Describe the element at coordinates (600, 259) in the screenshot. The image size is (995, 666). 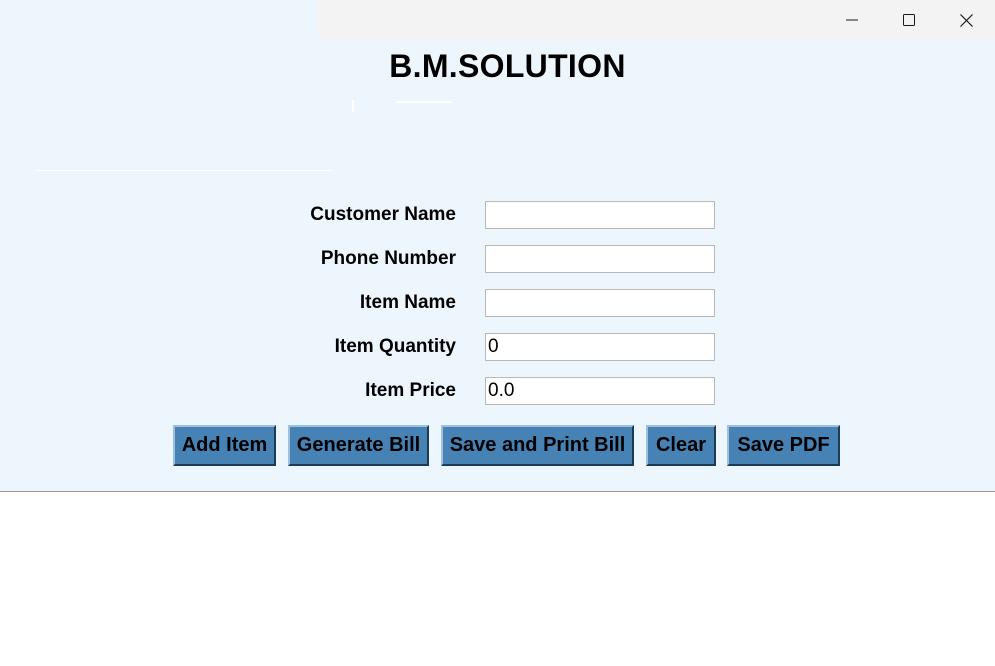
I see `phone-number-input` at that location.